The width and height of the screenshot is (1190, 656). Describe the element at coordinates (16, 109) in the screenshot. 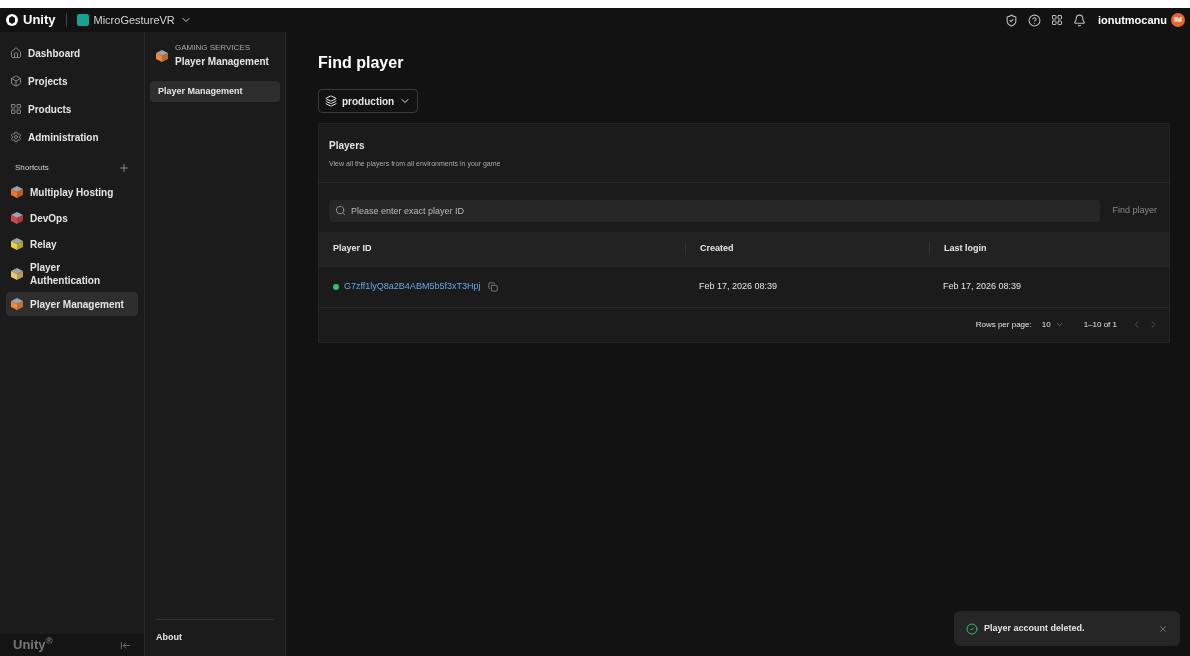

I see `grid-icon` at that location.